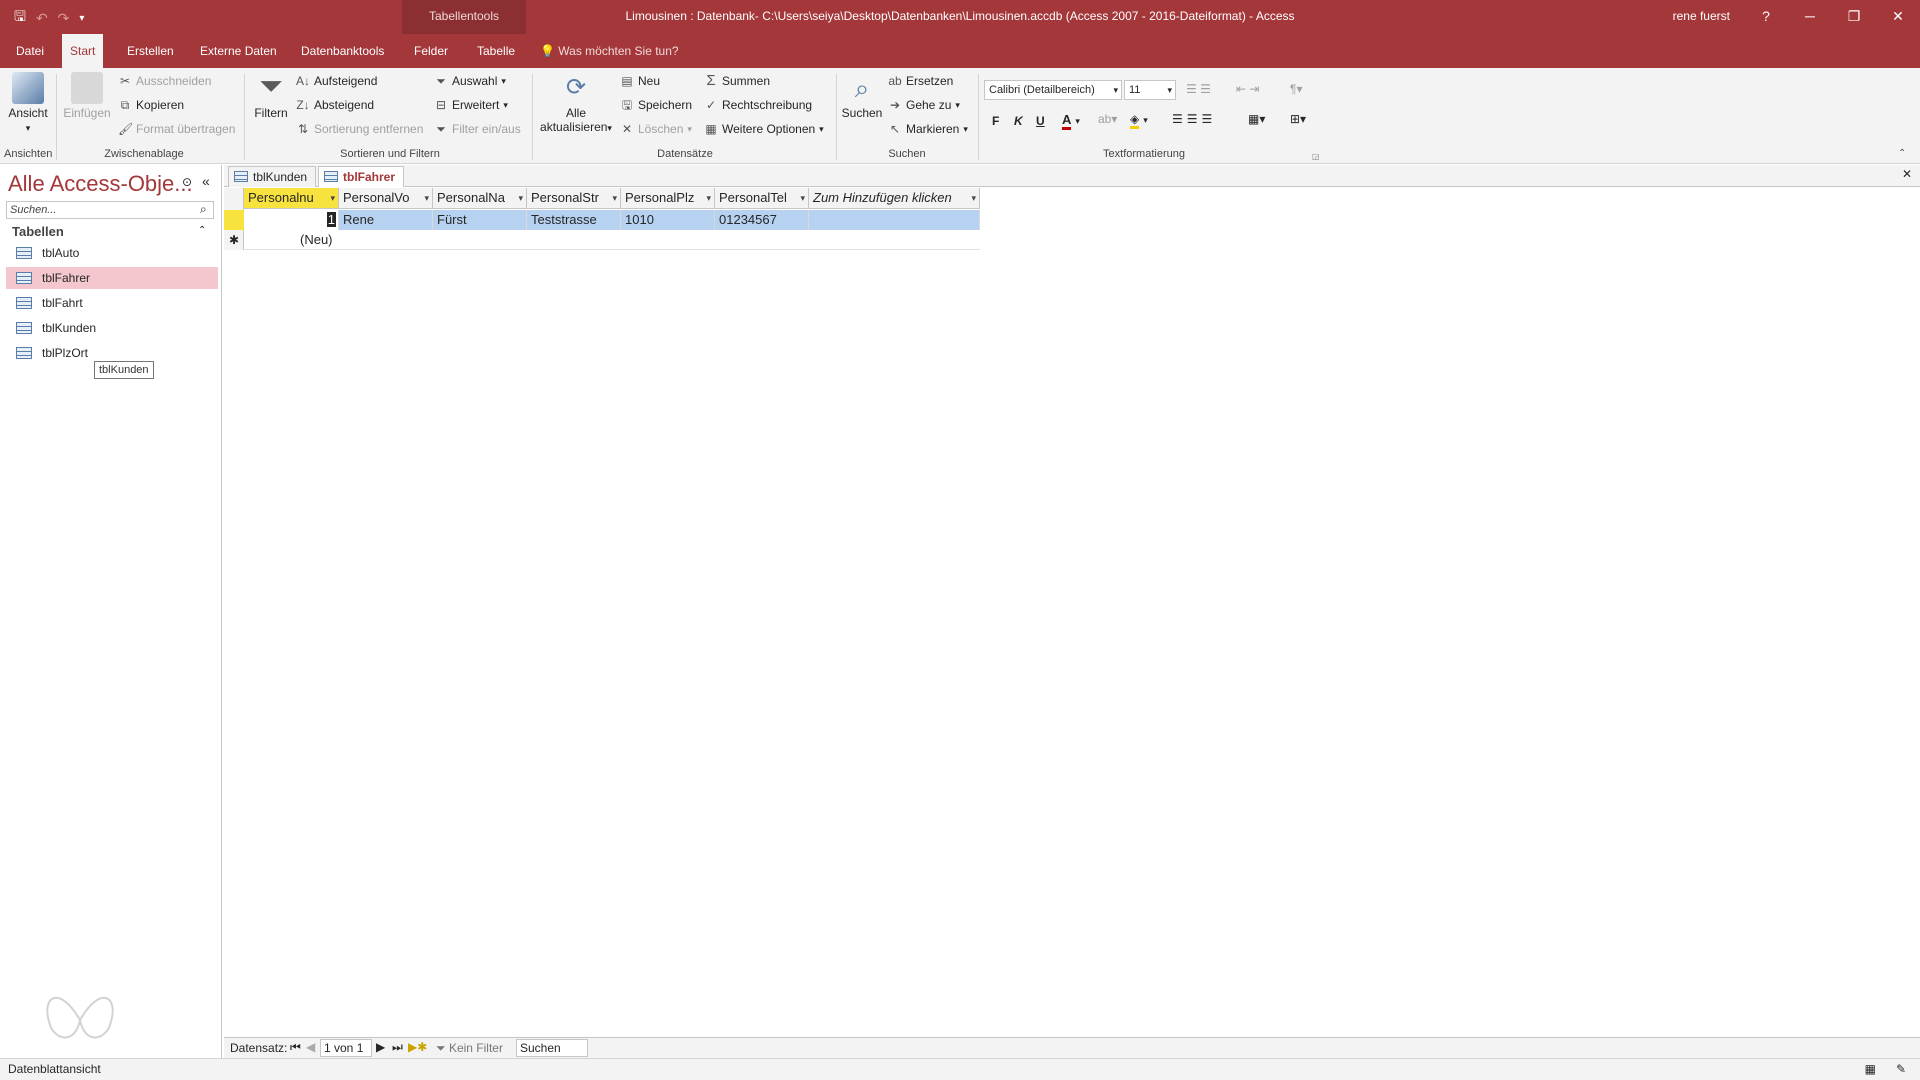 This screenshot has width=1920, height=1080. I want to click on fill-color-button: ◈ ▾, so click(1139, 120).